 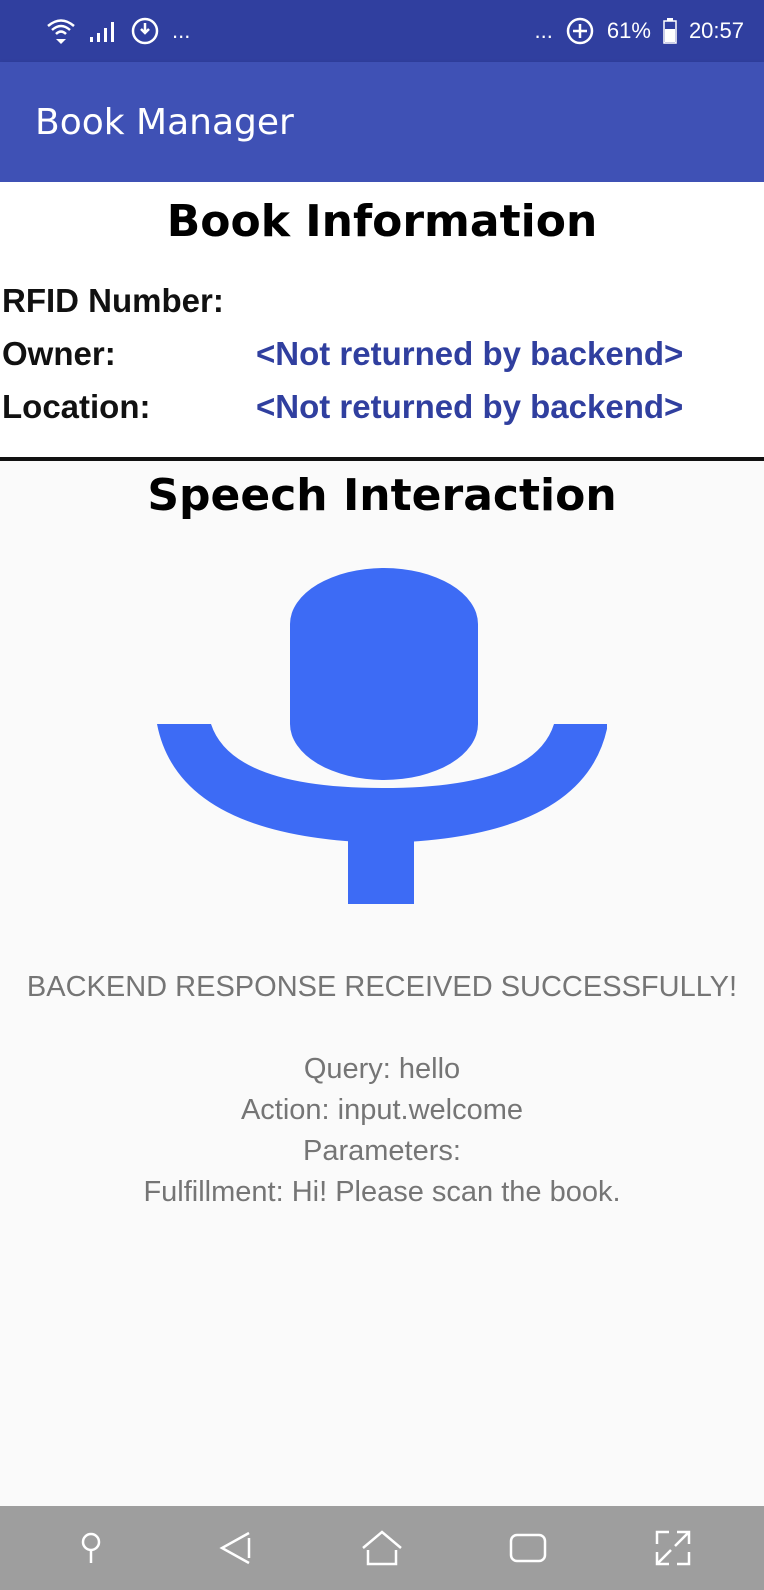 What do you see at coordinates (382, 987) in the screenshot?
I see `response-status: BACKEND RESPONSE RECEIVED SUCCESSFULLY!` at bounding box center [382, 987].